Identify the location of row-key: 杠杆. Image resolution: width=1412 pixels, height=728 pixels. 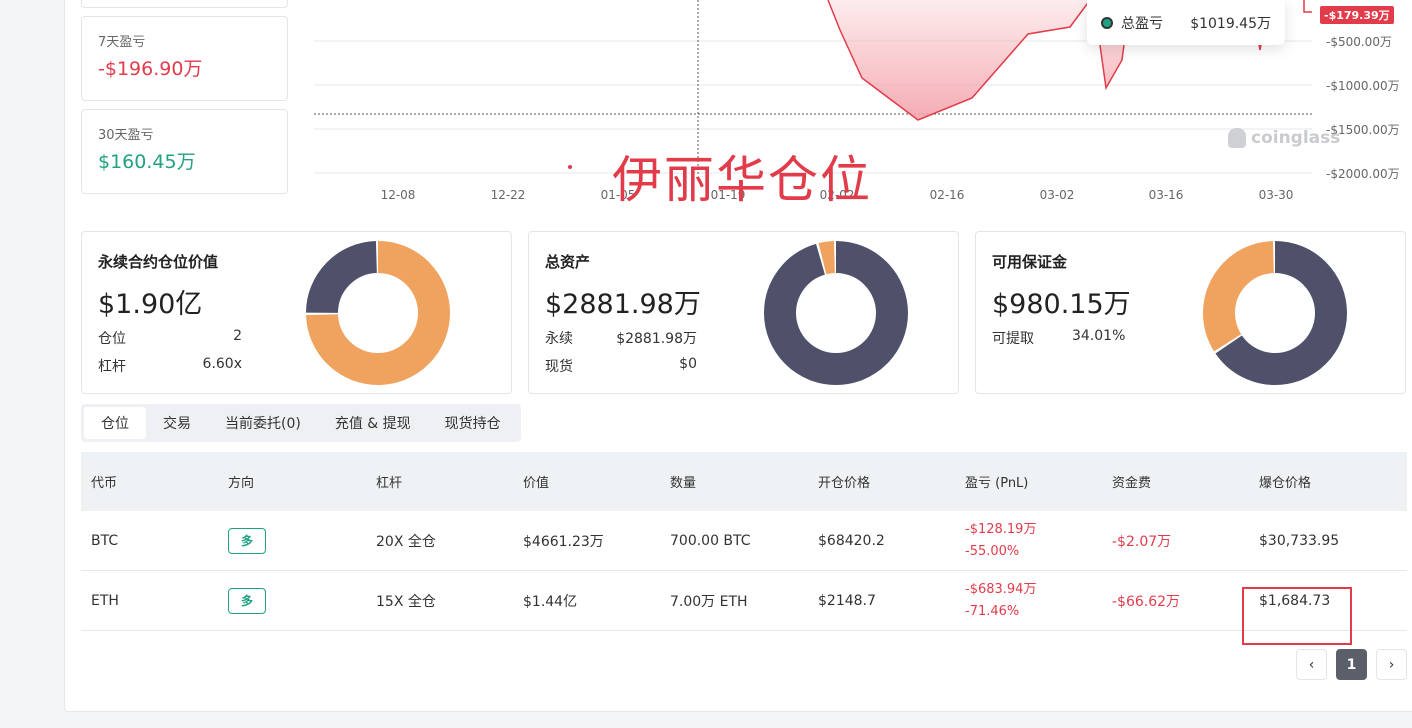
(112, 367).